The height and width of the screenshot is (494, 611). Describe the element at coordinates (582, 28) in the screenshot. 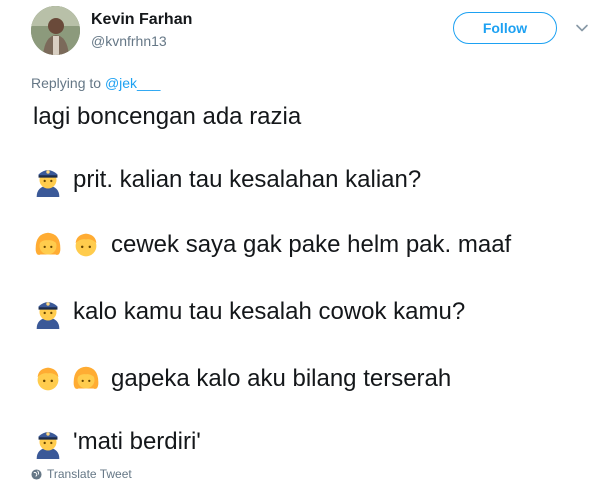

I see `chevron-down-icon` at that location.